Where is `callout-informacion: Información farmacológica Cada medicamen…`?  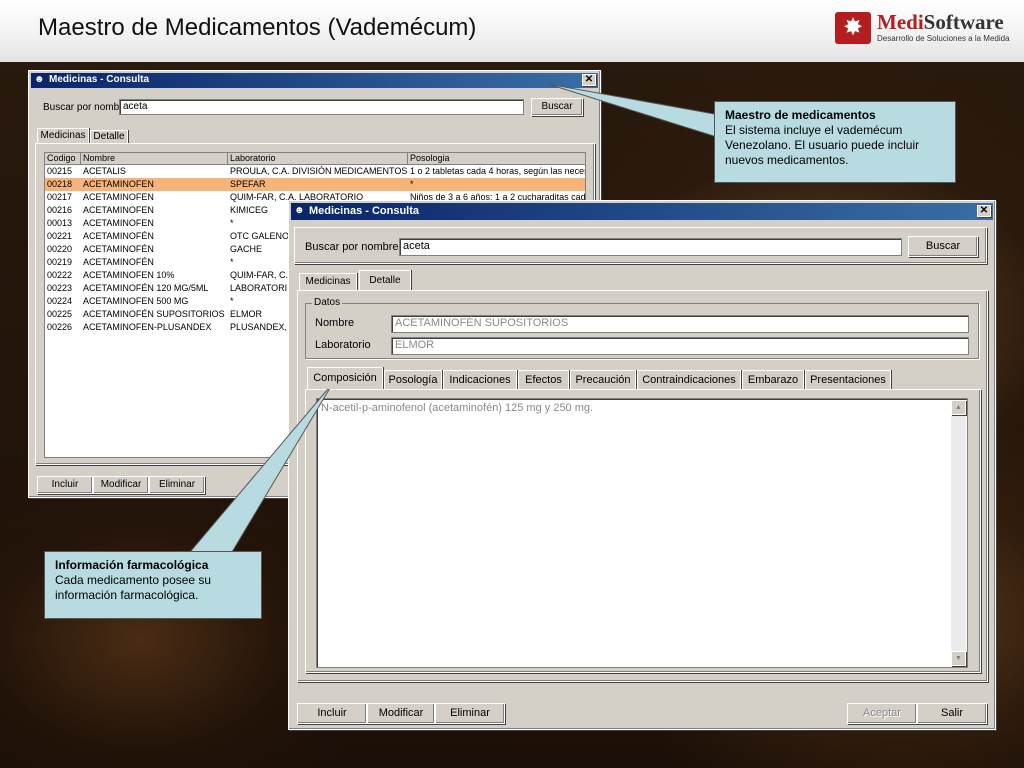
callout-informacion: Información farmacológica Cada medicamen… is located at coordinates (153, 585).